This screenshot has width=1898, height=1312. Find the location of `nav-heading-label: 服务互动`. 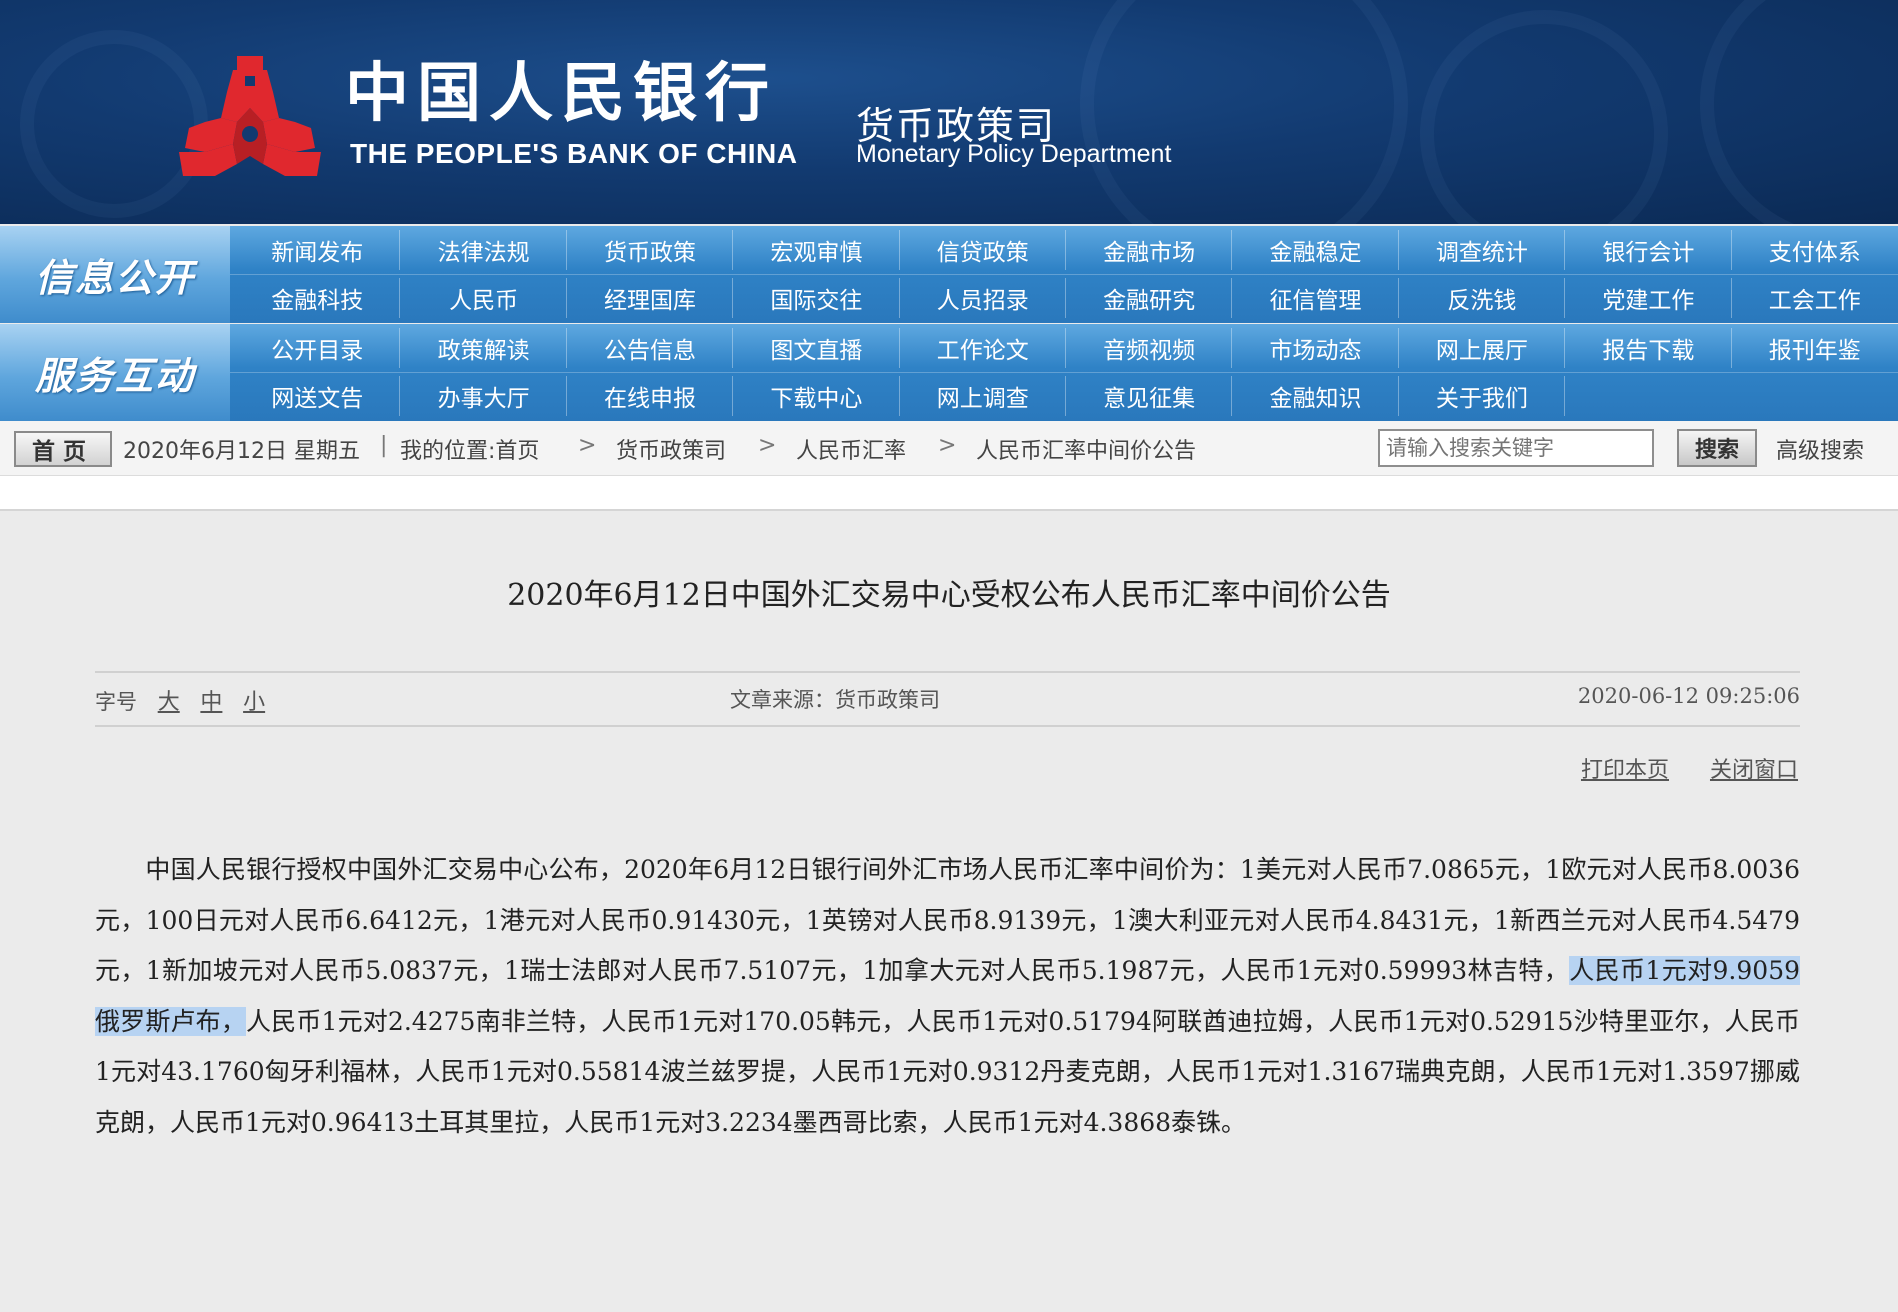

nav-heading-label: 服务互动 is located at coordinates (114, 375).